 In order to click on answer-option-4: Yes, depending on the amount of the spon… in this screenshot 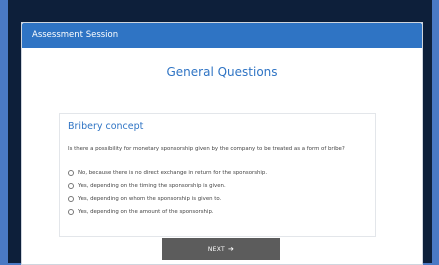, I will do `click(141, 212)`.